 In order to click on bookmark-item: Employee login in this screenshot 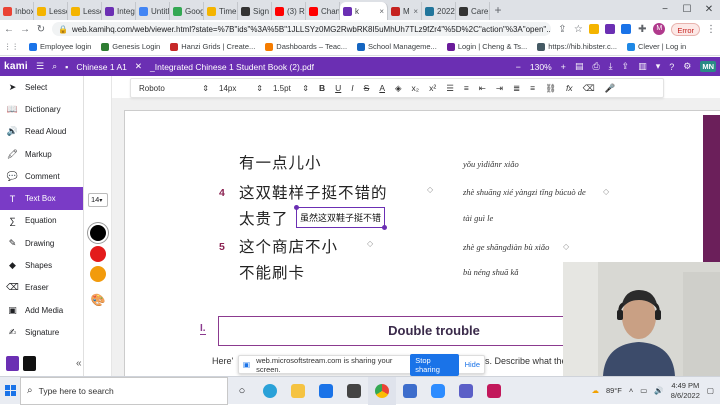, I will do `click(60, 46)`.